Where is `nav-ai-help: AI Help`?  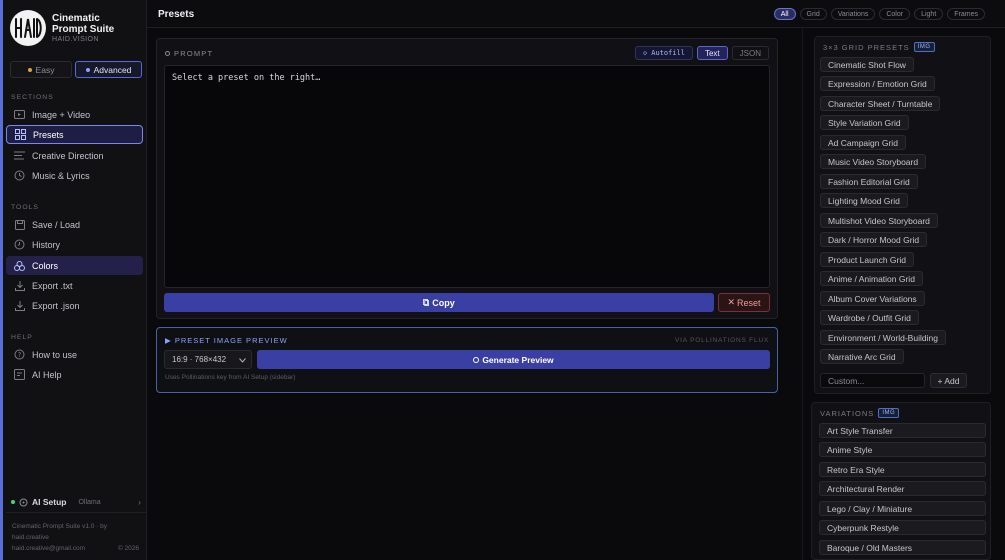
nav-ai-help: AI Help is located at coordinates (74, 374).